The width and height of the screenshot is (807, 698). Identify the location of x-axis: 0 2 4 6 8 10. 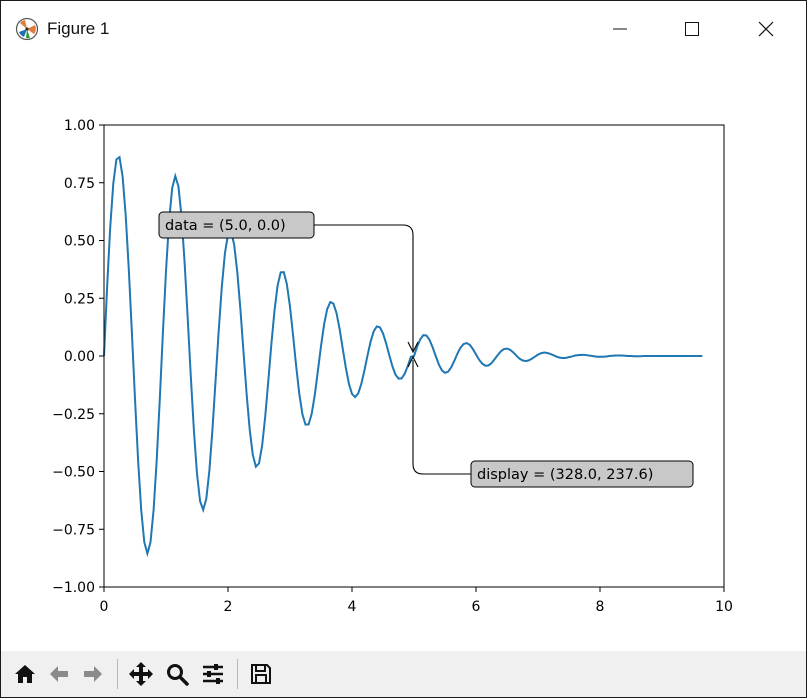
(416, 601).